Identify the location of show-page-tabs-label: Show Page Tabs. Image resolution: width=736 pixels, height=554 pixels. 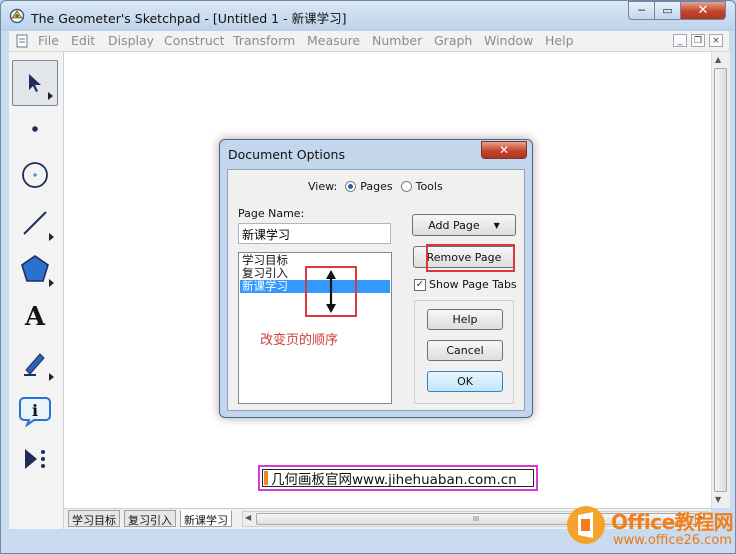
(473, 284).